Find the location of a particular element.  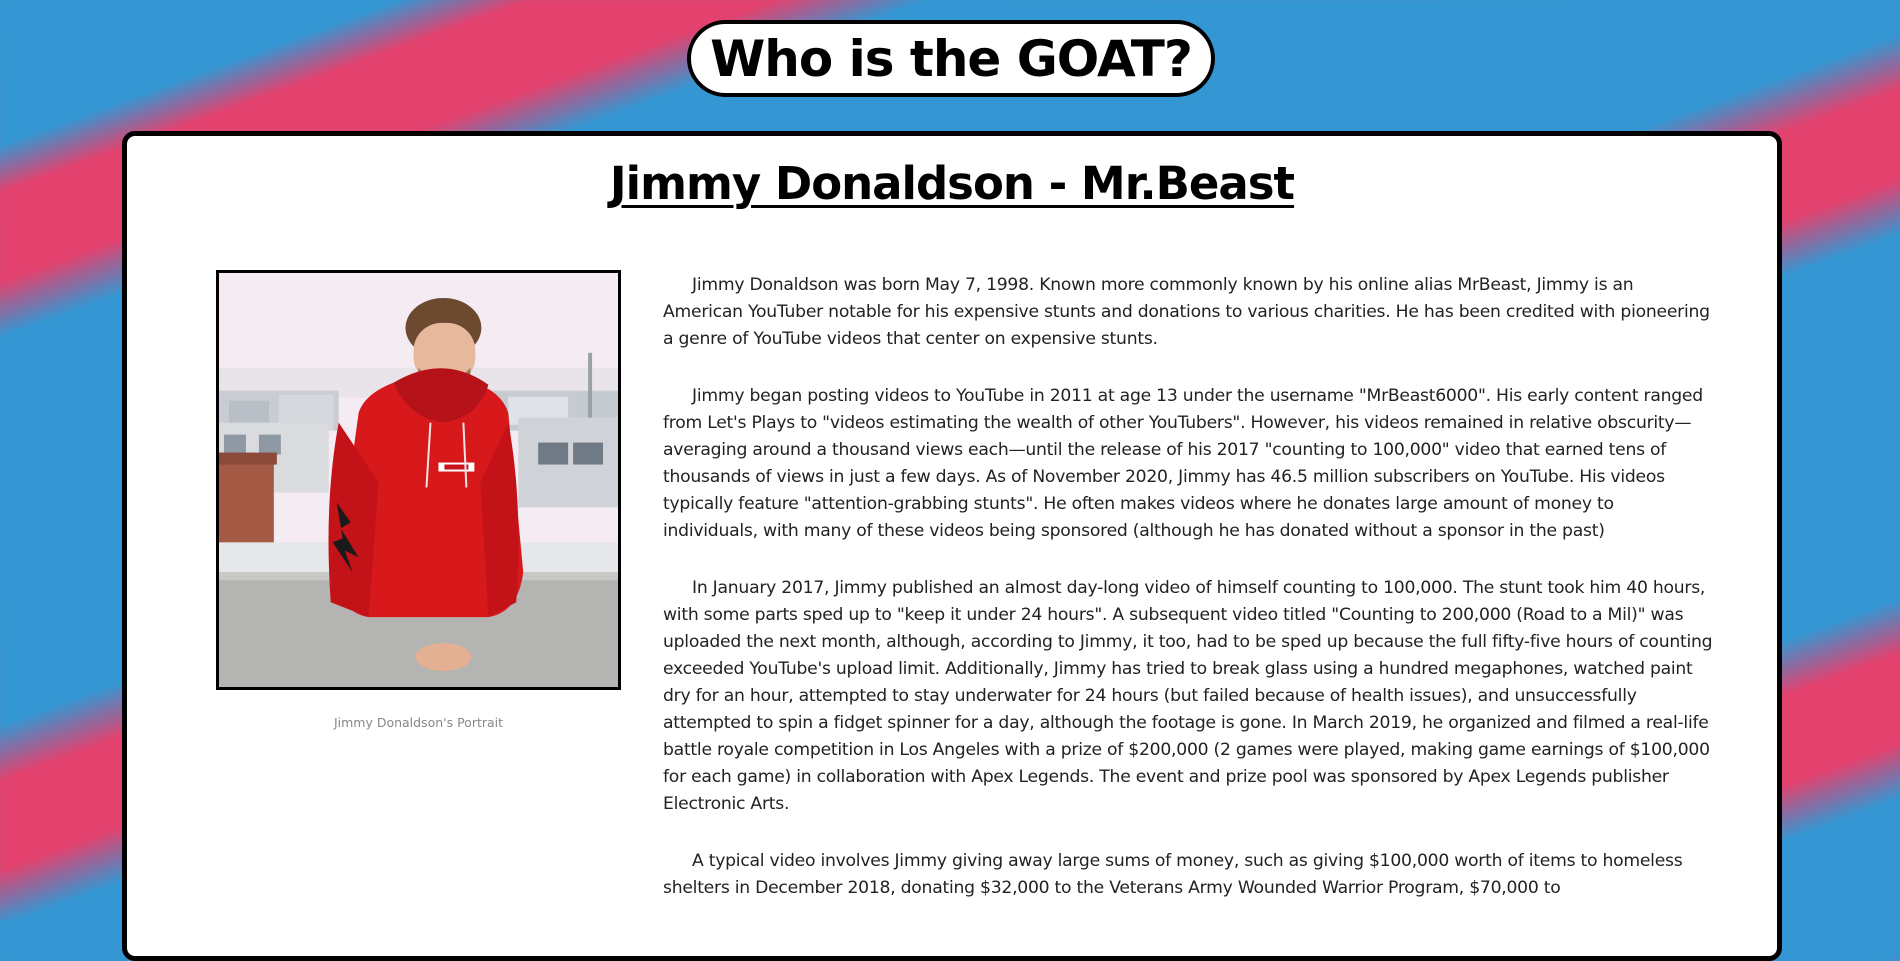

profile-title: Jimmy Donaldson - Mr.Beast is located at coordinates (952, 183).